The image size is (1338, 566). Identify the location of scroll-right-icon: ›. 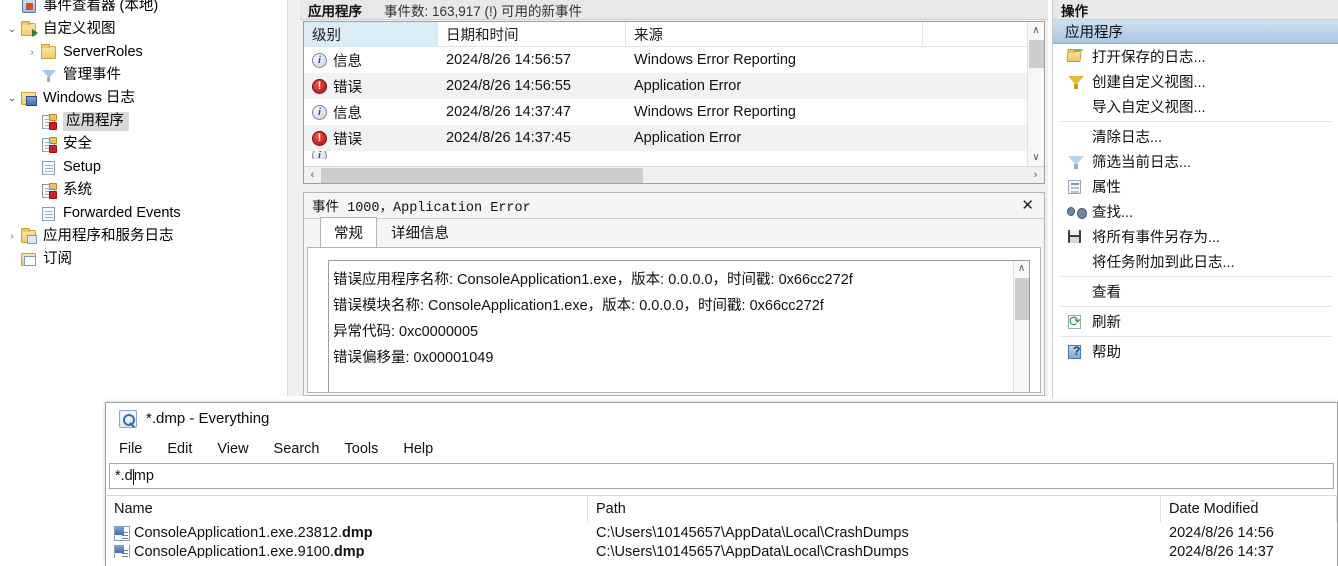
(1035, 175).